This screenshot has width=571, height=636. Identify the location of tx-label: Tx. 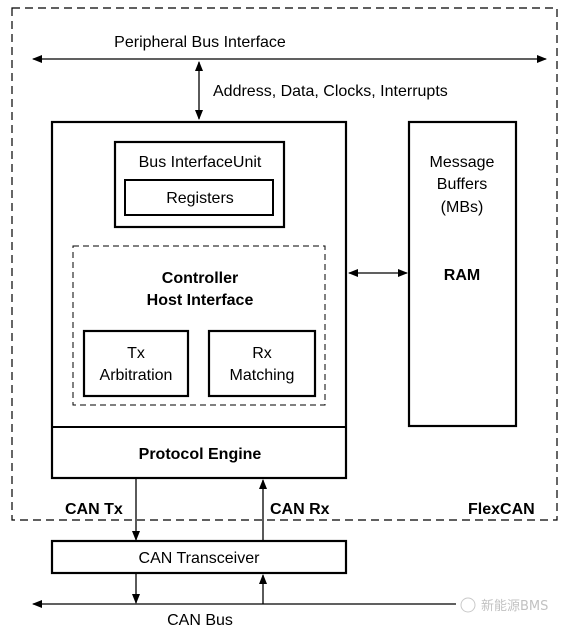
(136, 353).